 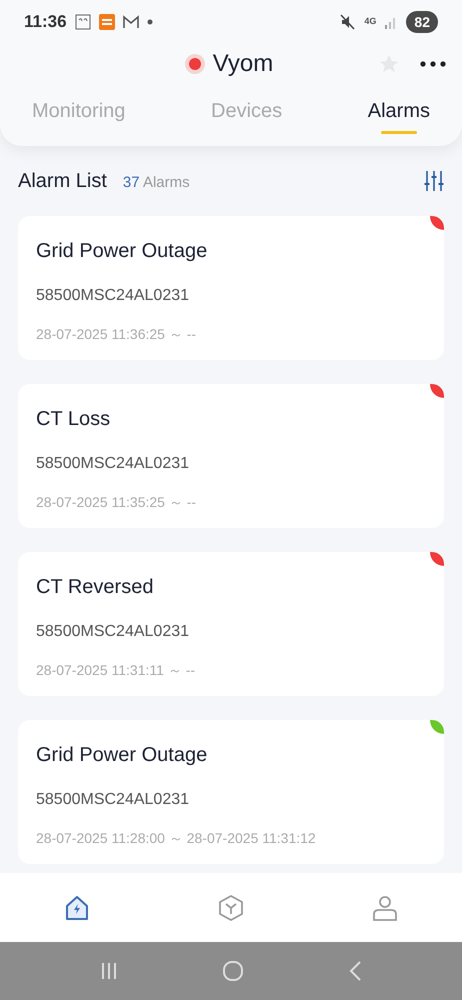 I want to click on alarm-time: 28-07-2025 11:35:25 ～ --, so click(x=117, y=502).